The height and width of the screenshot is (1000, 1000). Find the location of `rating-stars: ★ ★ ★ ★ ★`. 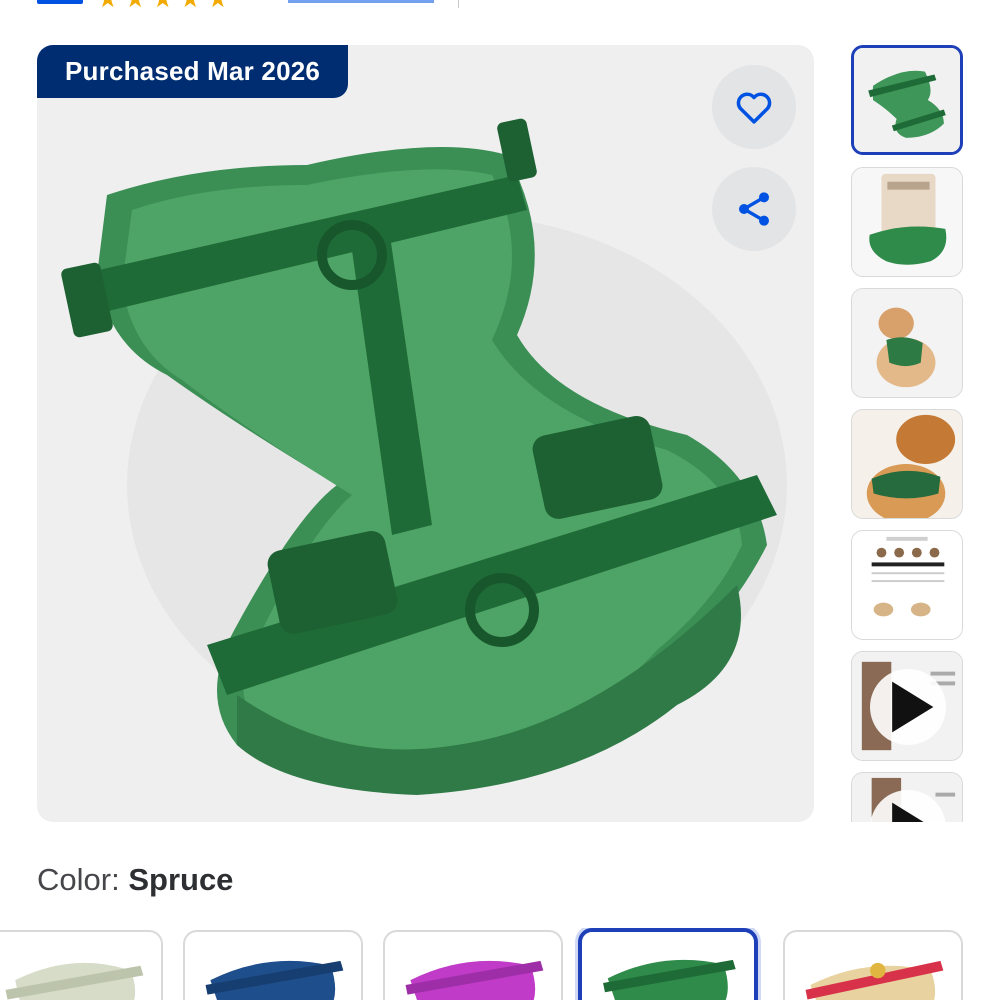

rating-stars: ★ ★ ★ ★ ★ is located at coordinates (163, 6).